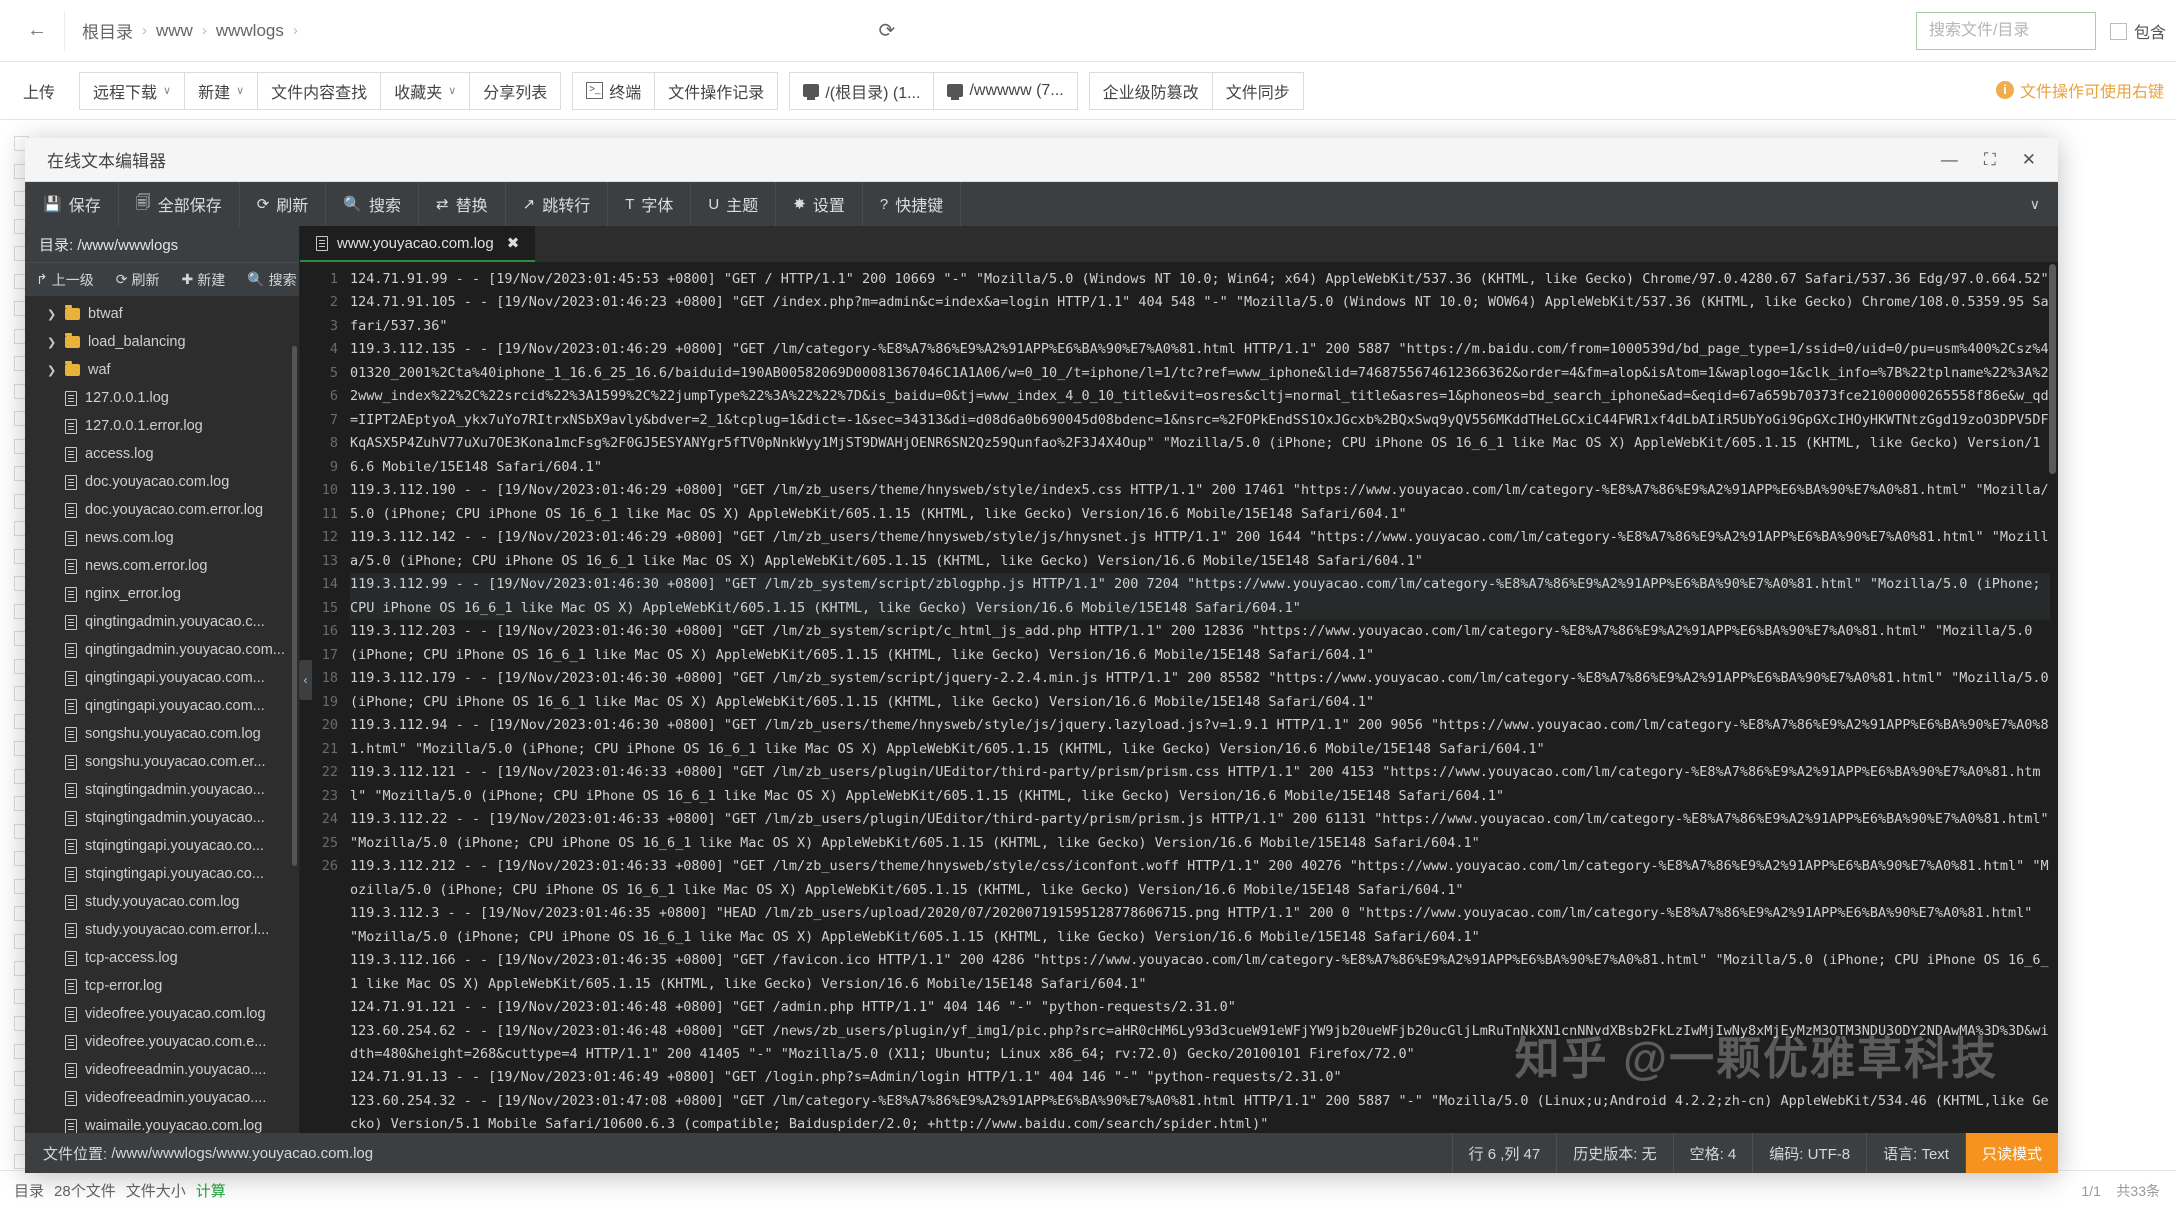 The image size is (2176, 1210). What do you see at coordinates (271, 280) in the screenshot?
I see `tree-search-button: 🔍 搜索` at bounding box center [271, 280].